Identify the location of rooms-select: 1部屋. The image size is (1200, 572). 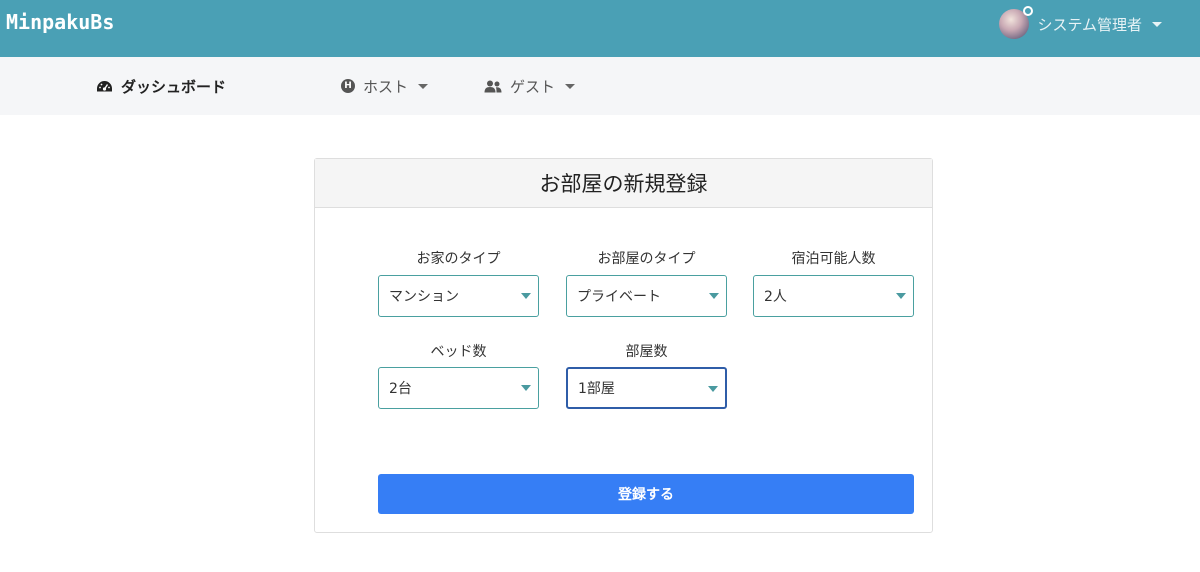
(646, 388).